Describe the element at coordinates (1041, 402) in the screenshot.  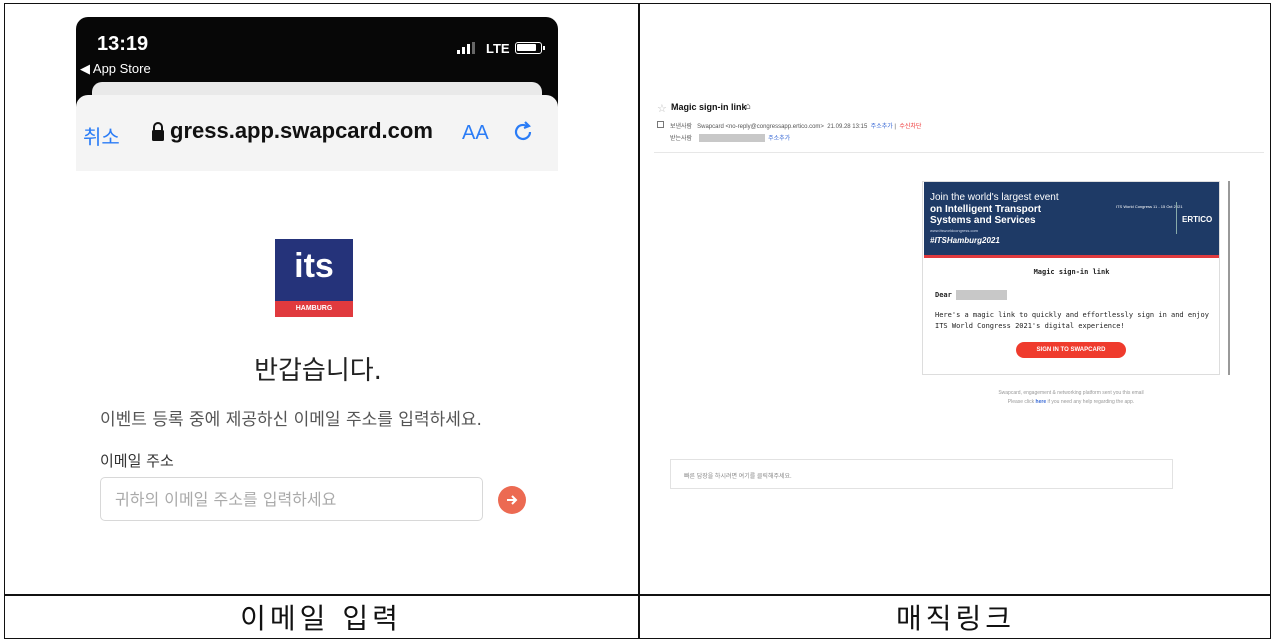
I see `help-link: here` at that location.